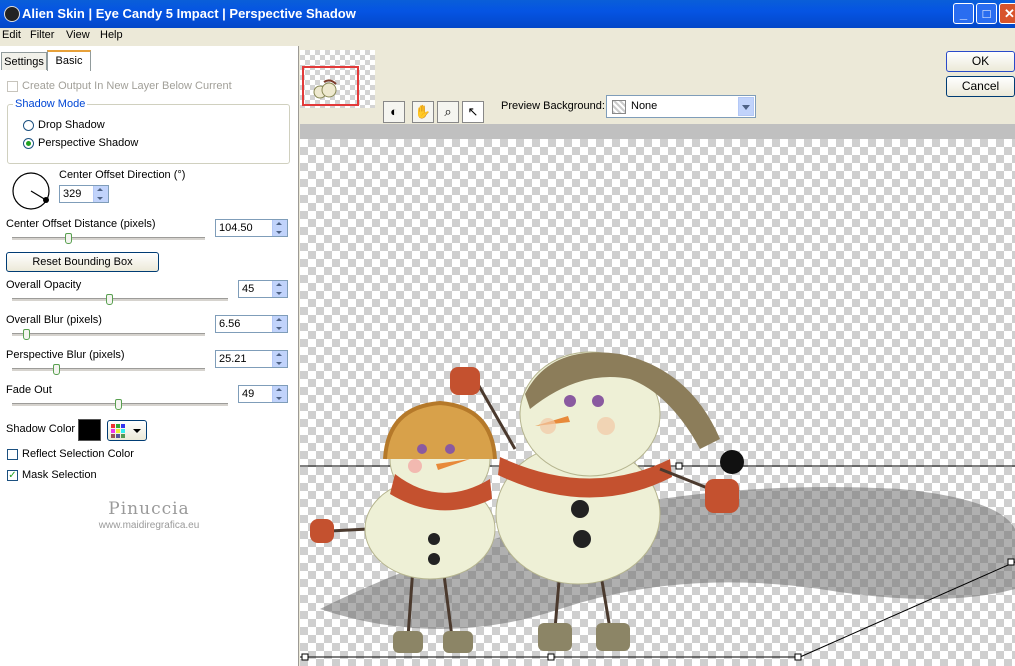  Describe the element at coordinates (233, 359) in the screenshot. I see `perspective-blur-value: 25.21` at that location.